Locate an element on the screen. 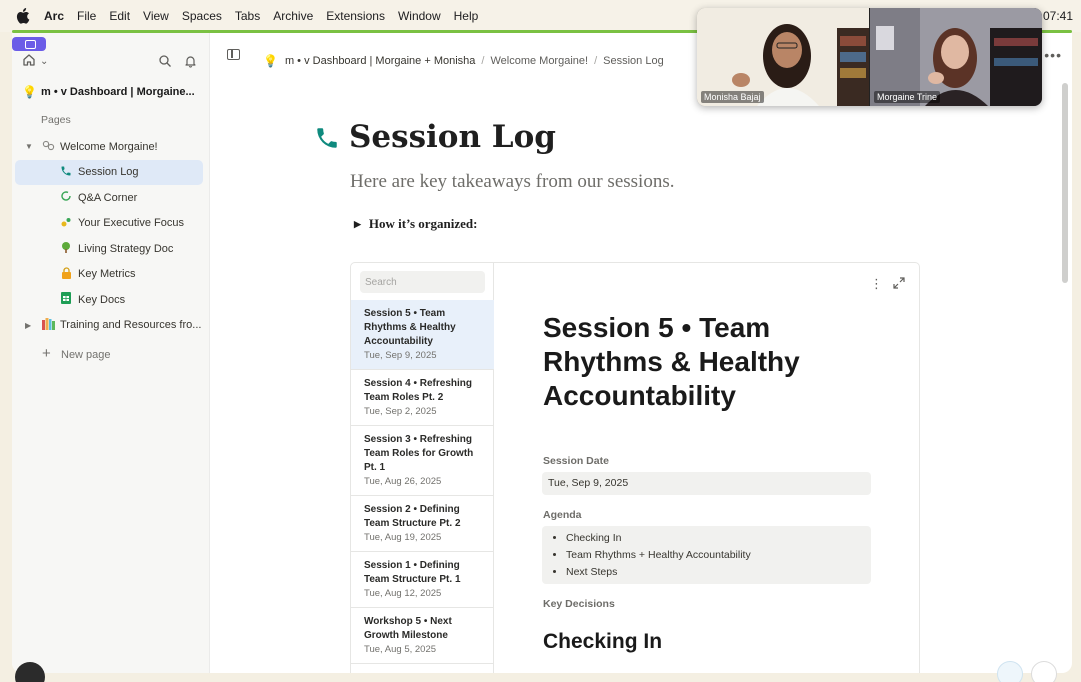 The height and width of the screenshot is (682, 1081). menu-spaces: Spaces is located at coordinates (202, 16).